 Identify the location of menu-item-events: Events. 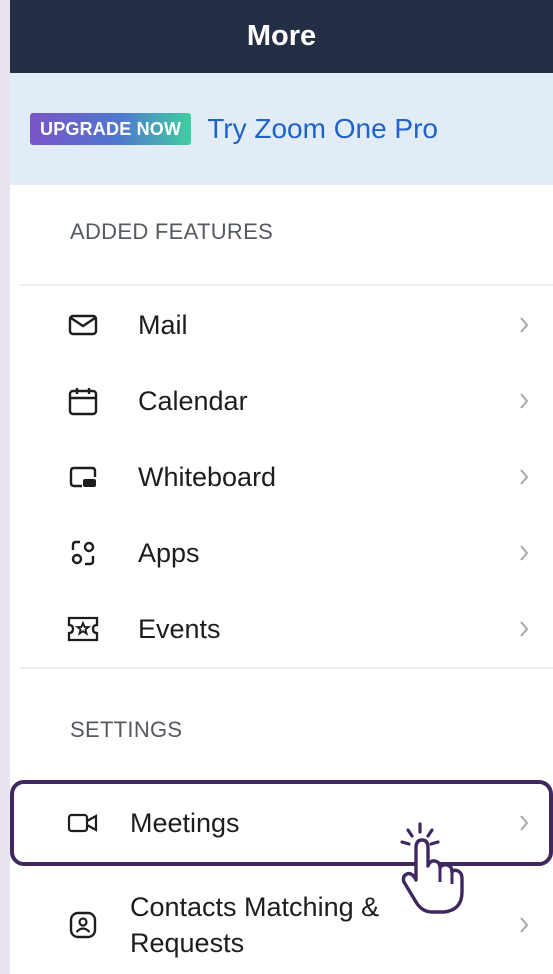
(281, 629).